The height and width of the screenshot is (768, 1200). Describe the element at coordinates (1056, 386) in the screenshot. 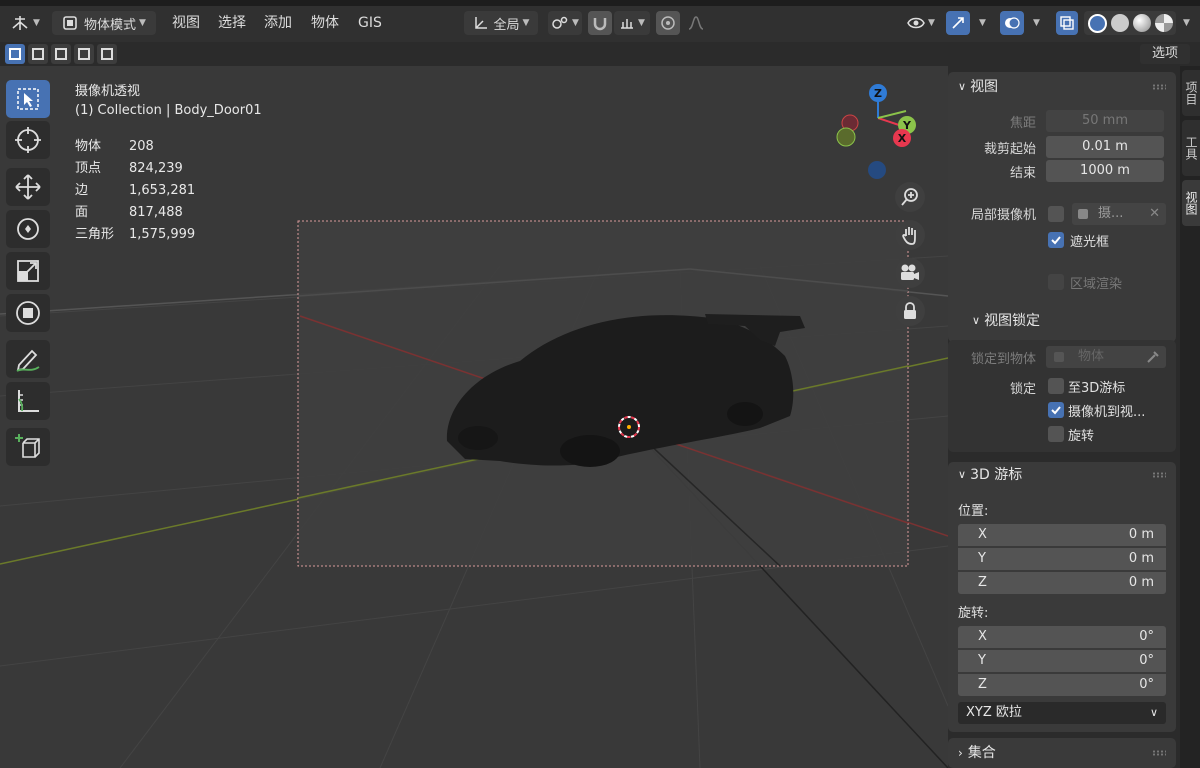

I see `lock-to-cursor-checkbox` at that location.